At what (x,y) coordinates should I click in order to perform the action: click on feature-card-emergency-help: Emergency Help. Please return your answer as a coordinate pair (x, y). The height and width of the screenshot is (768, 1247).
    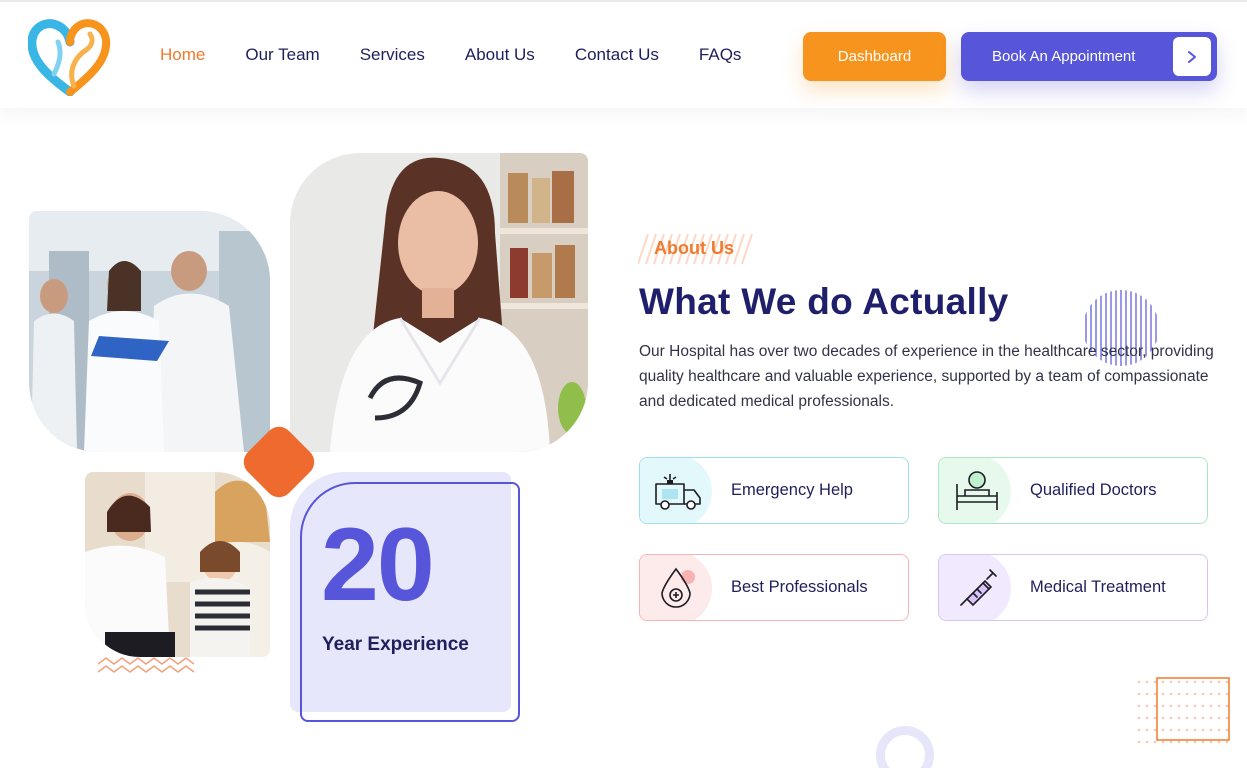
    Looking at the image, I should click on (774, 490).